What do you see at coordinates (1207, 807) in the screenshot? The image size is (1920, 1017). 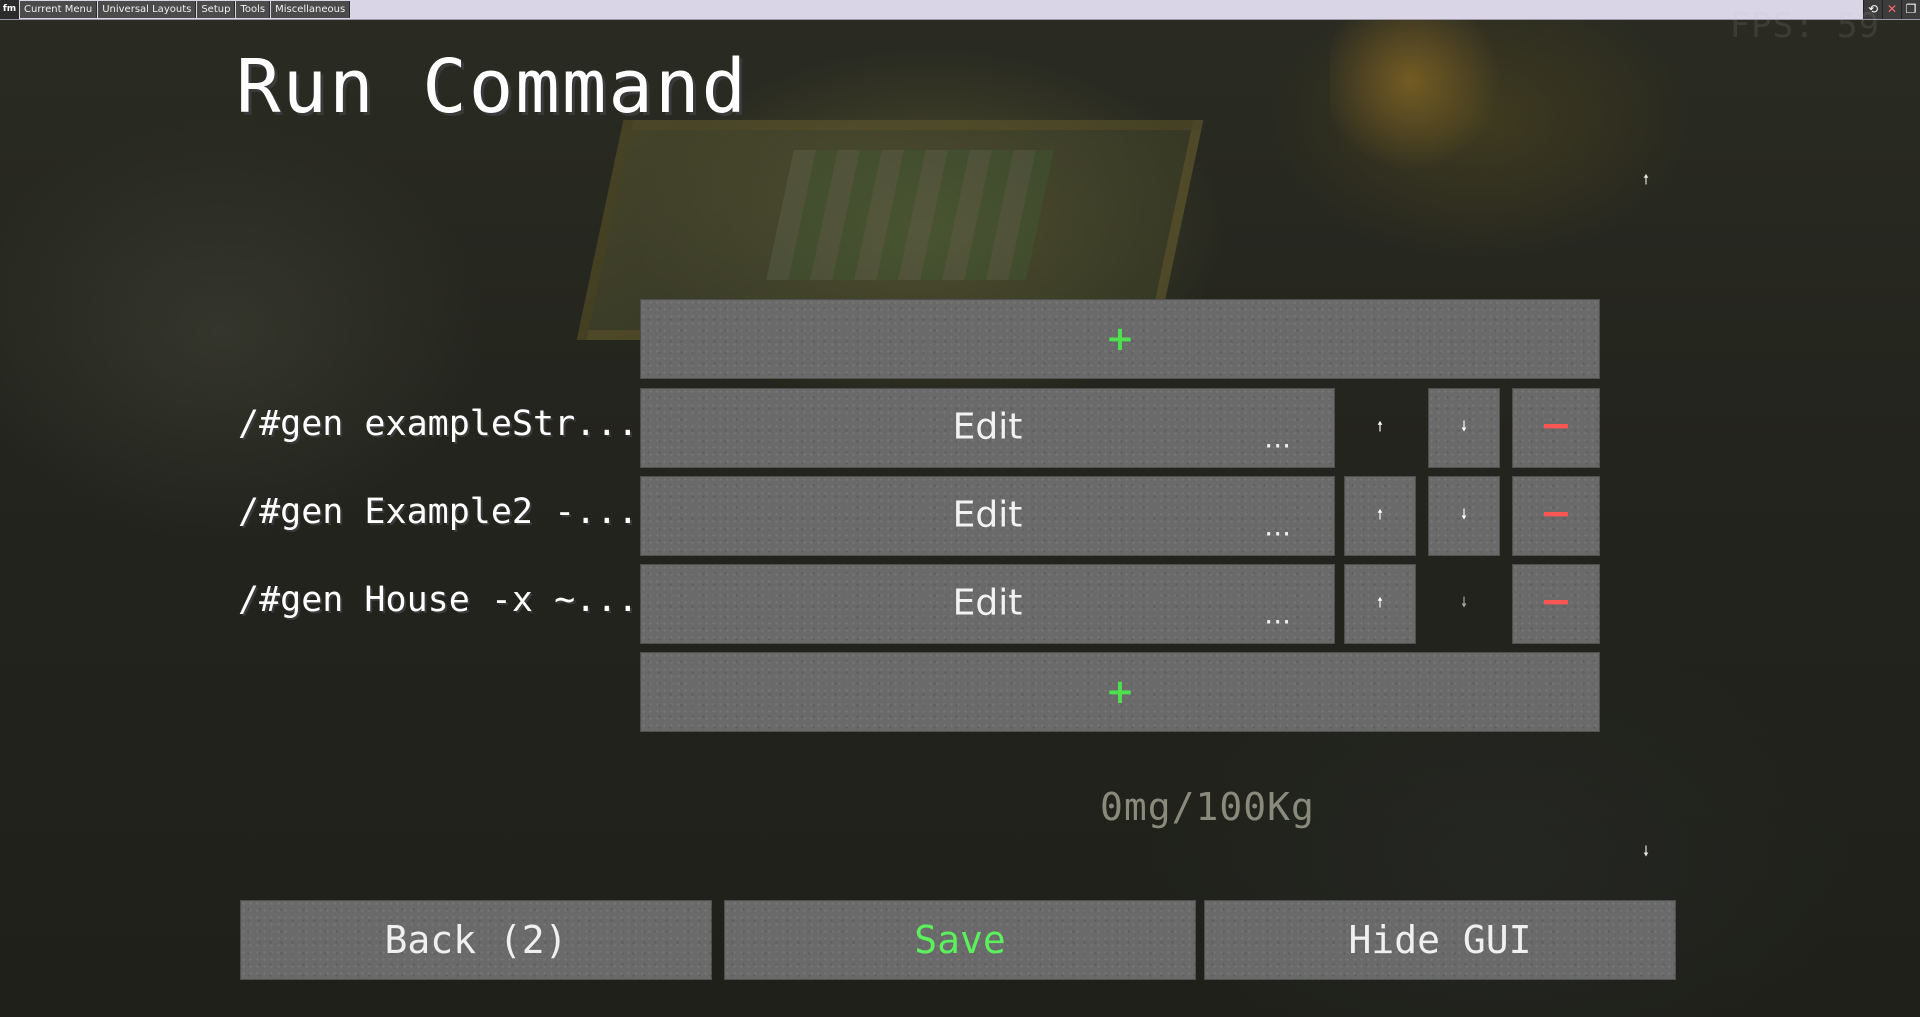 I see `weight-readout: 0mg/100Kg` at bounding box center [1207, 807].